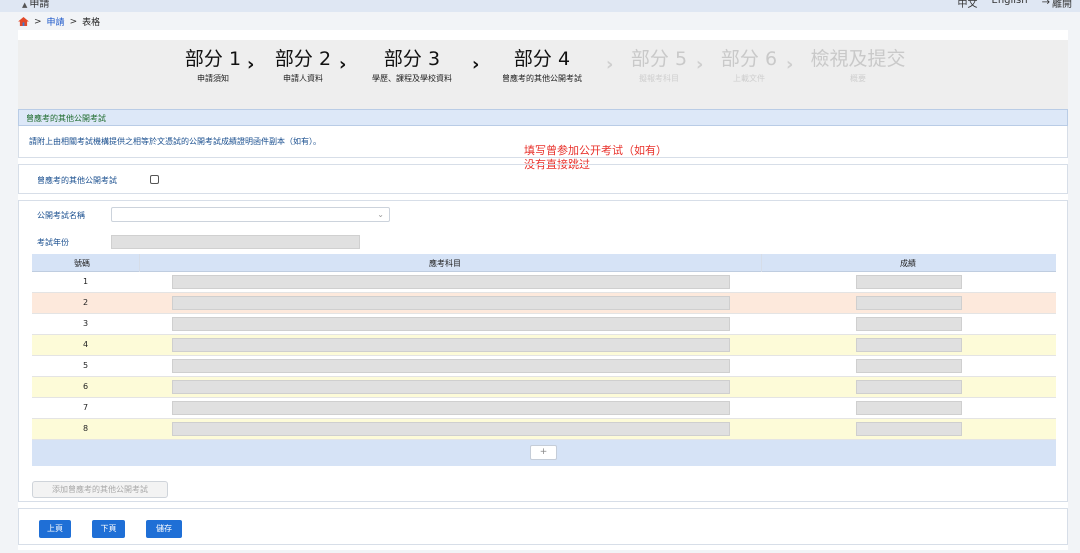  What do you see at coordinates (85, 323) in the screenshot?
I see `row-number: 3` at bounding box center [85, 323].